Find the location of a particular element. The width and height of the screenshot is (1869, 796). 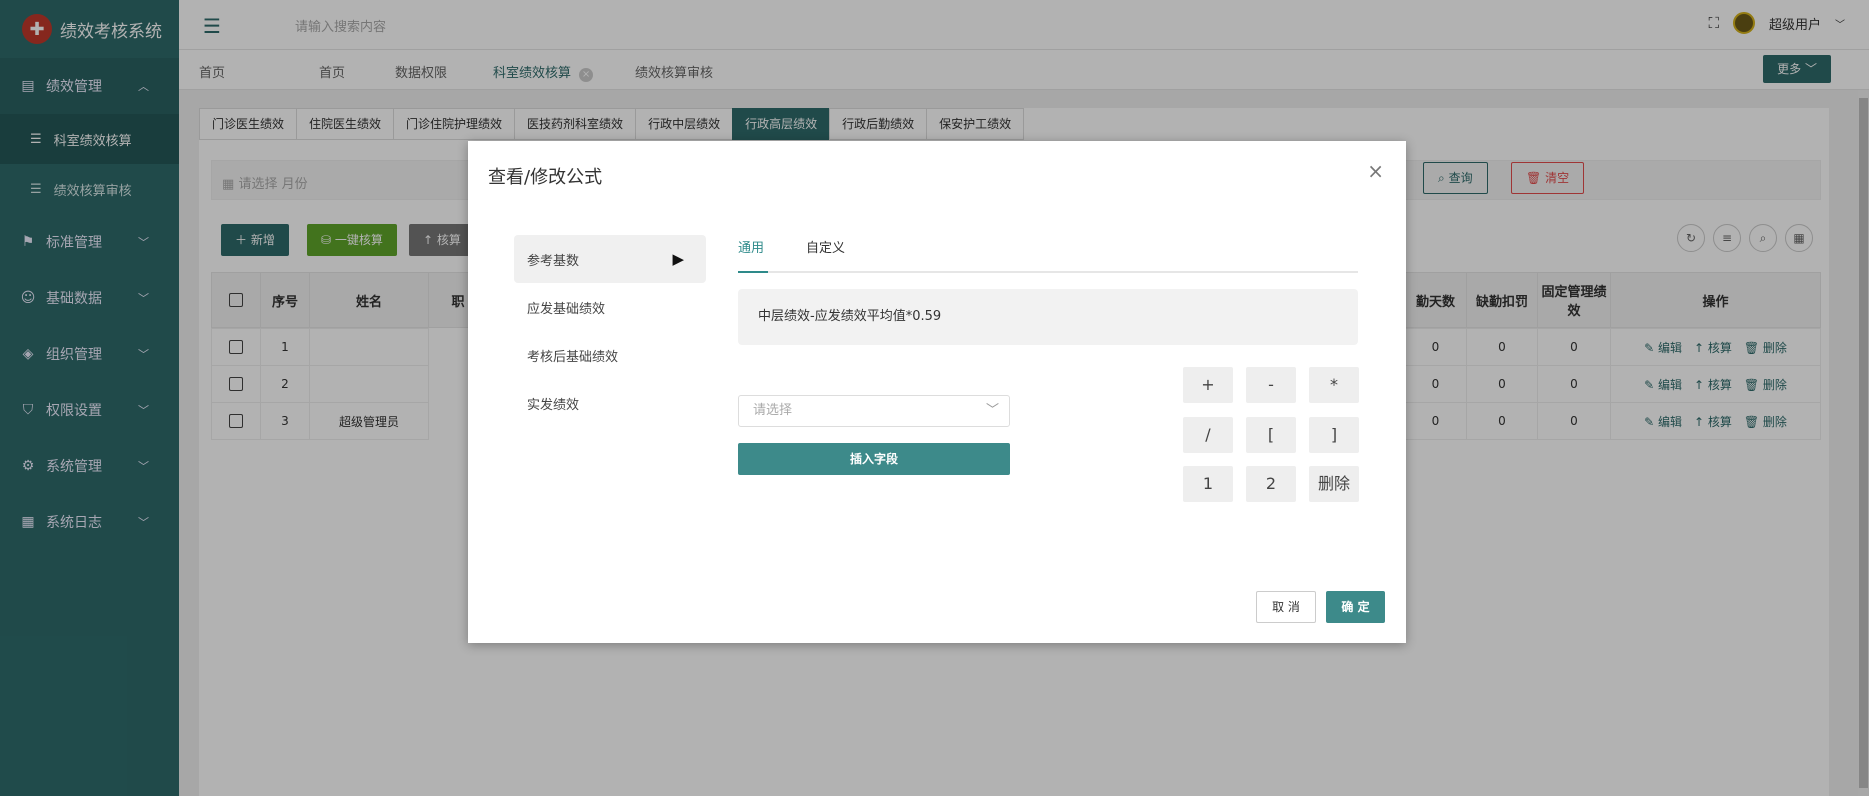

key-open-bracket: [ is located at coordinates (1271, 435).